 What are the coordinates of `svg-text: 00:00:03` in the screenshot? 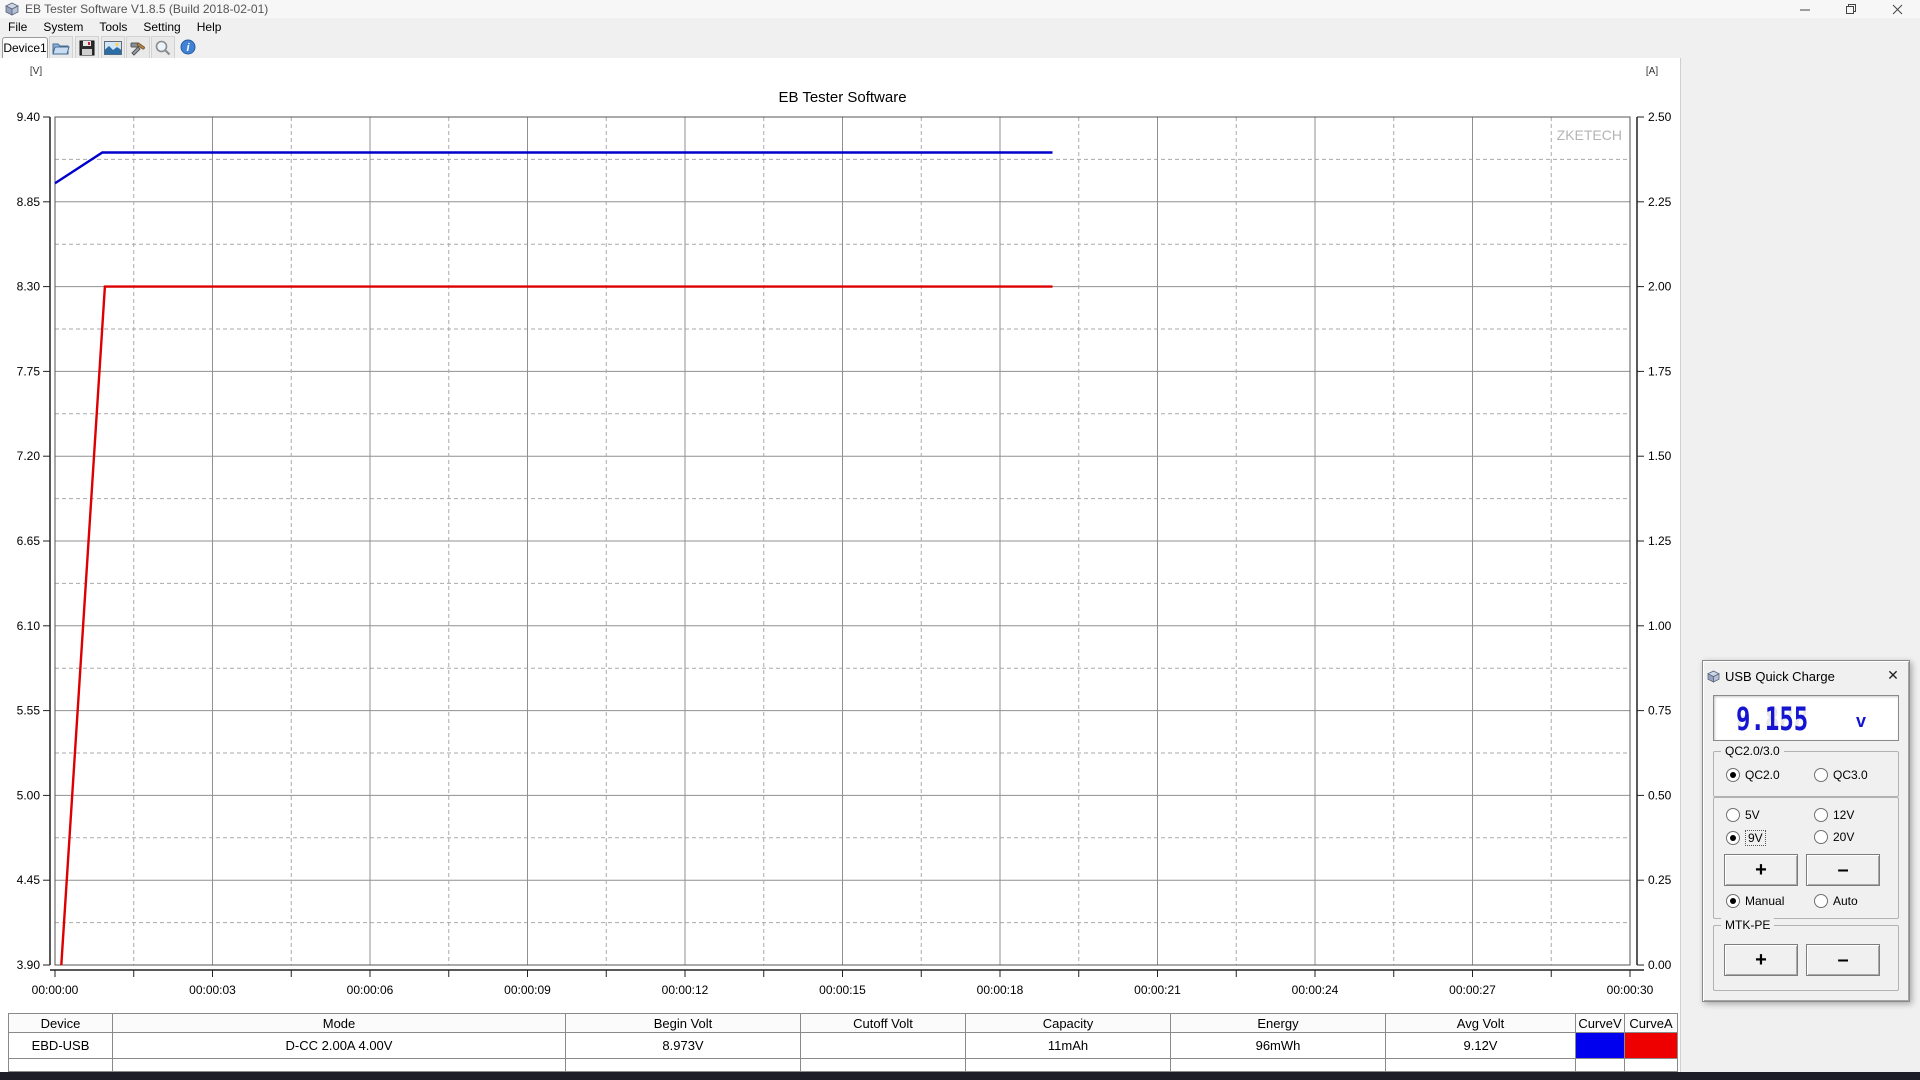 It's located at (212, 990).